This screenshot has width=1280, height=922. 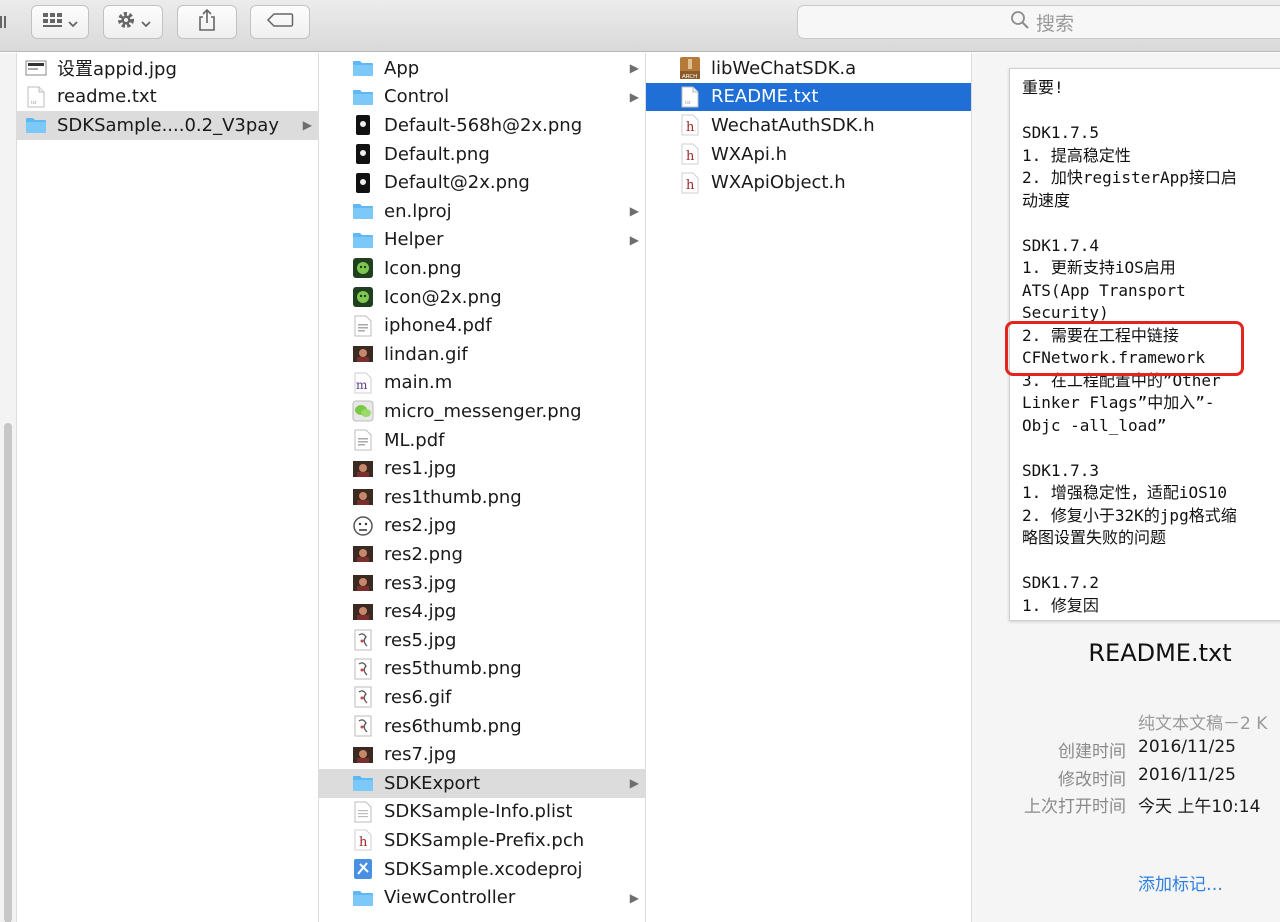 What do you see at coordinates (482, 697) in the screenshot?
I see `file-row: res6.gif` at bounding box center [482, 697].